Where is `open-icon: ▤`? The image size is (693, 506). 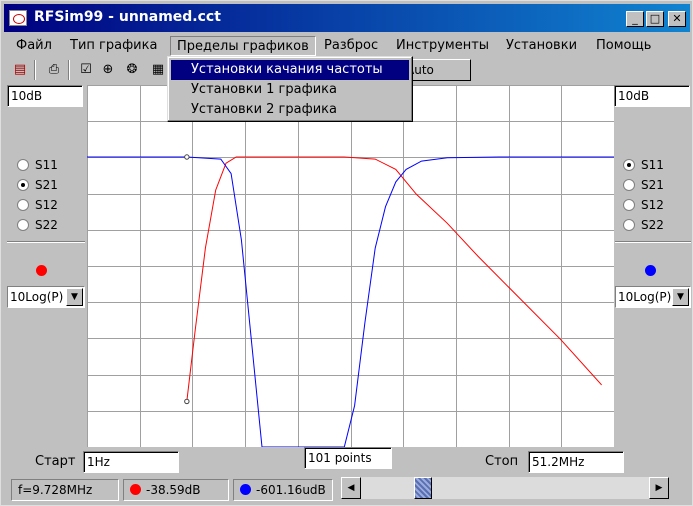 open-icon: ▤ is located at coordinates (20, 70).